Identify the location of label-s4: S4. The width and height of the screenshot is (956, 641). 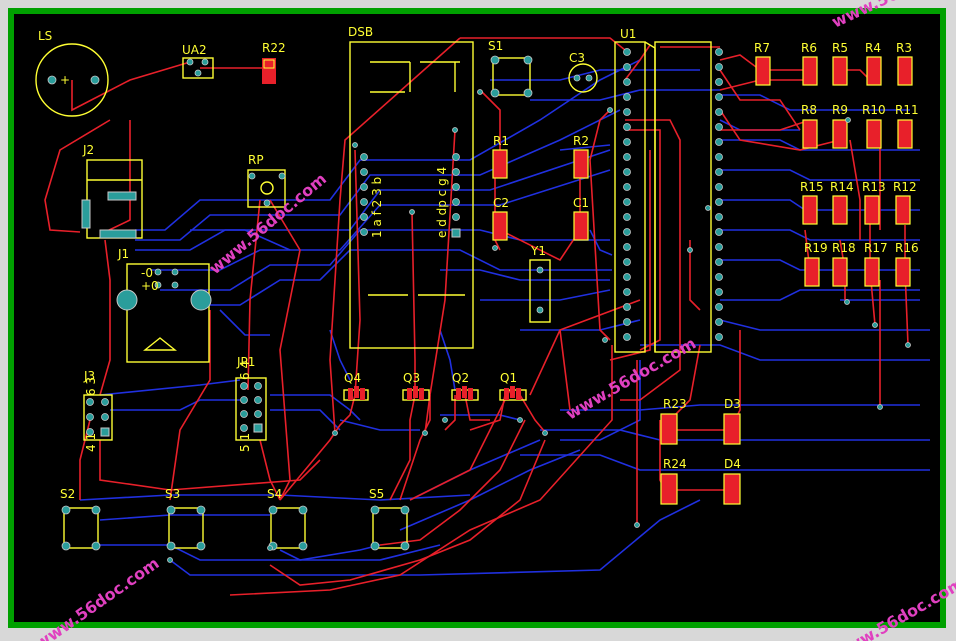
(274, 494).